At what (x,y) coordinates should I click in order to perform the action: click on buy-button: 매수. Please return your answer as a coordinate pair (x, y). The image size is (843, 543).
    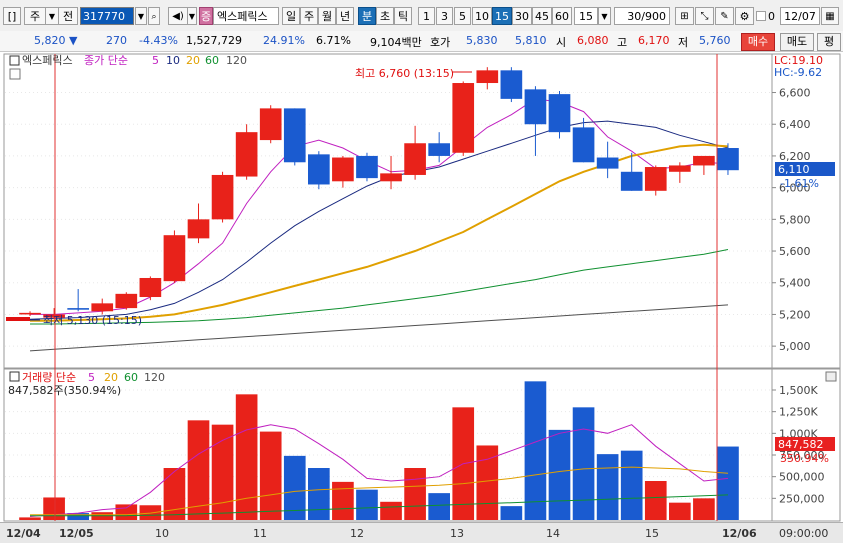
    Looking at the image, I should click on (758, 42).